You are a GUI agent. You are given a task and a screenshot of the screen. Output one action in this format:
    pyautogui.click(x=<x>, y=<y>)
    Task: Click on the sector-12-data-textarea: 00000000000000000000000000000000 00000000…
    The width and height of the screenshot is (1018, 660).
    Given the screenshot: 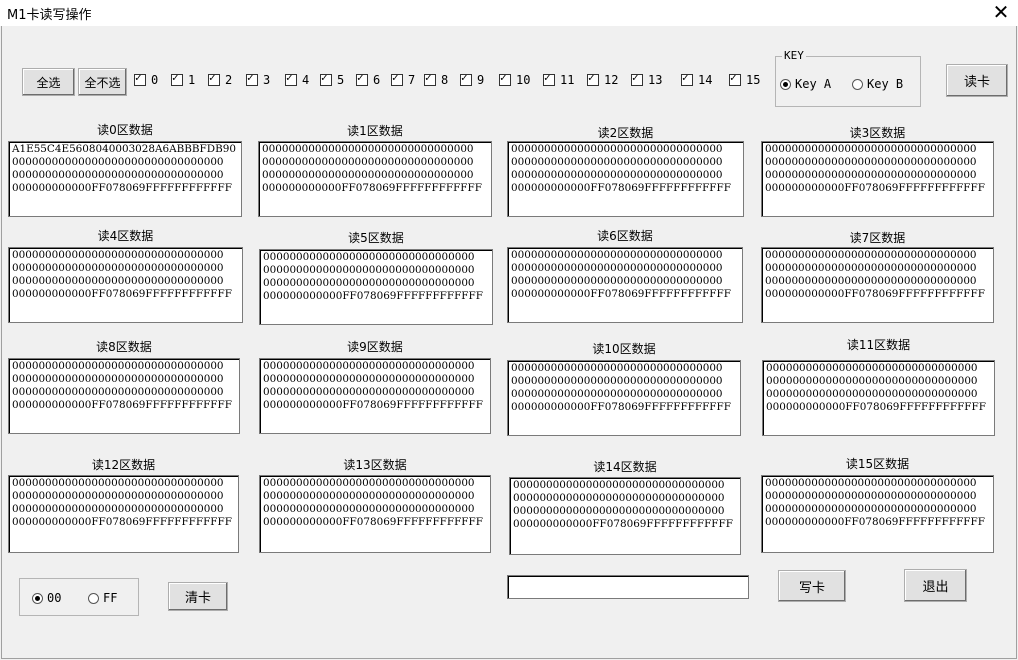 What is the action you would take?
    pyautogui.click(x=123, y=514)
    